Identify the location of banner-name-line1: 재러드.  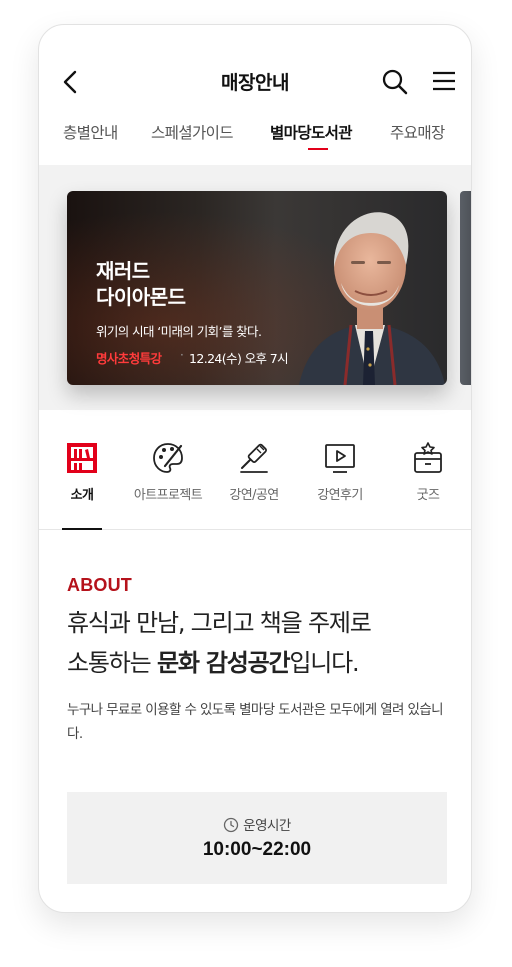
(123, 271).